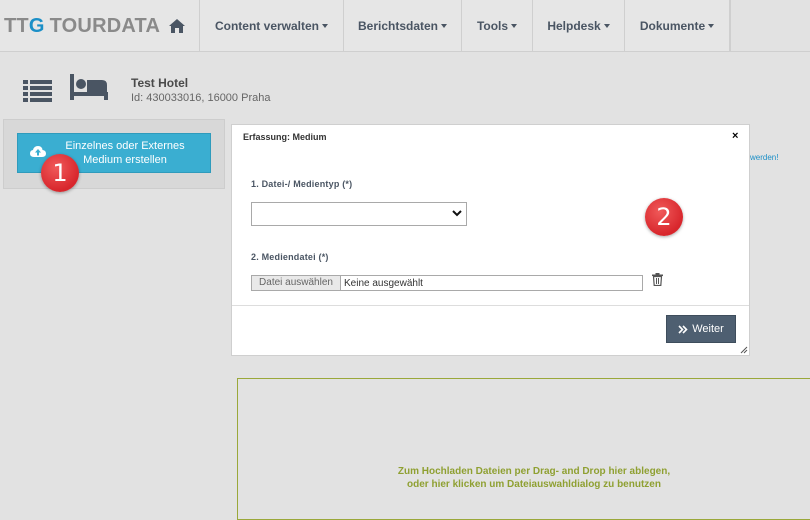 The height and width of the screenshot is (520, 810). I want to click on cloud-upload-icon, so click(38, 151).